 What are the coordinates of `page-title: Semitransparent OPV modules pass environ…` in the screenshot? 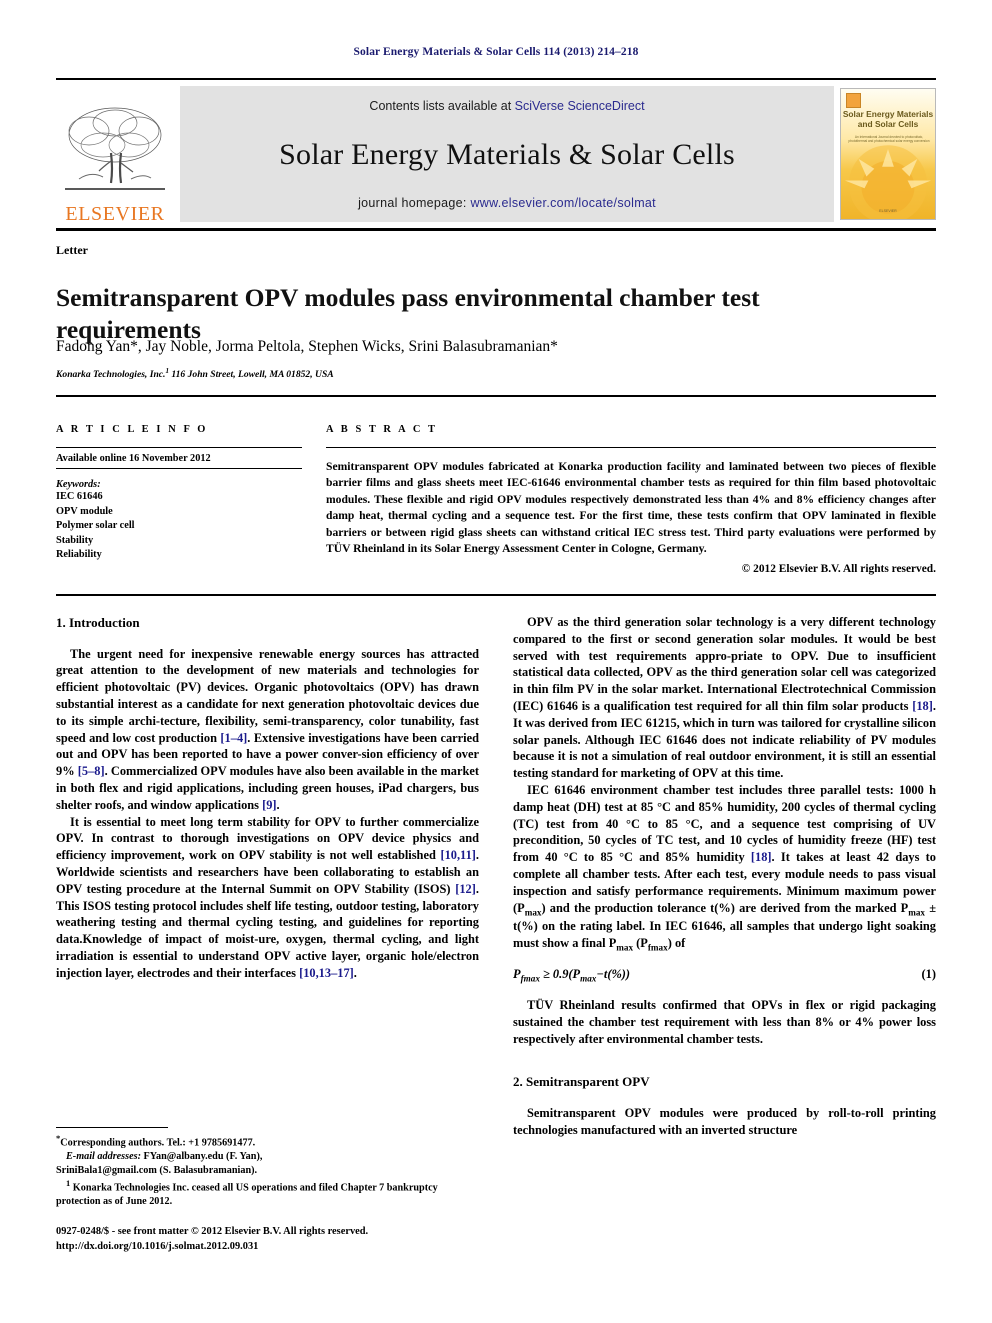 It's located at (408, 313).